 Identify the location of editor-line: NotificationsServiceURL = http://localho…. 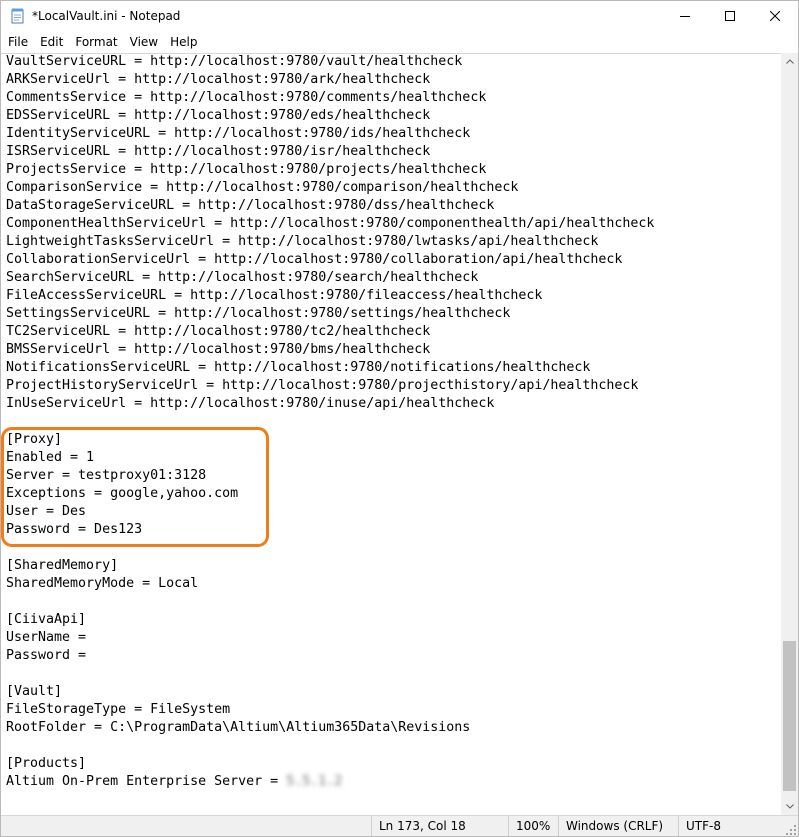
(298, 367).